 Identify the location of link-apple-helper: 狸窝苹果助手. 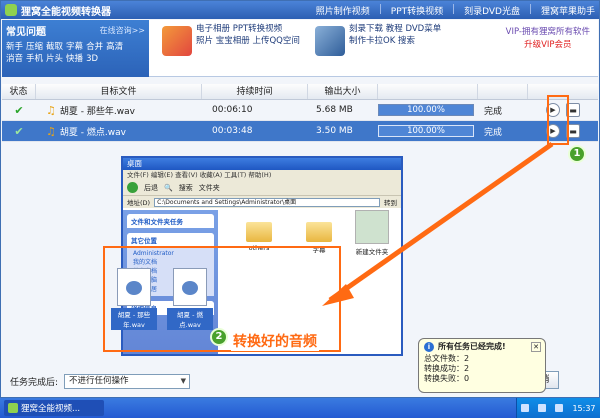
(568, 10).